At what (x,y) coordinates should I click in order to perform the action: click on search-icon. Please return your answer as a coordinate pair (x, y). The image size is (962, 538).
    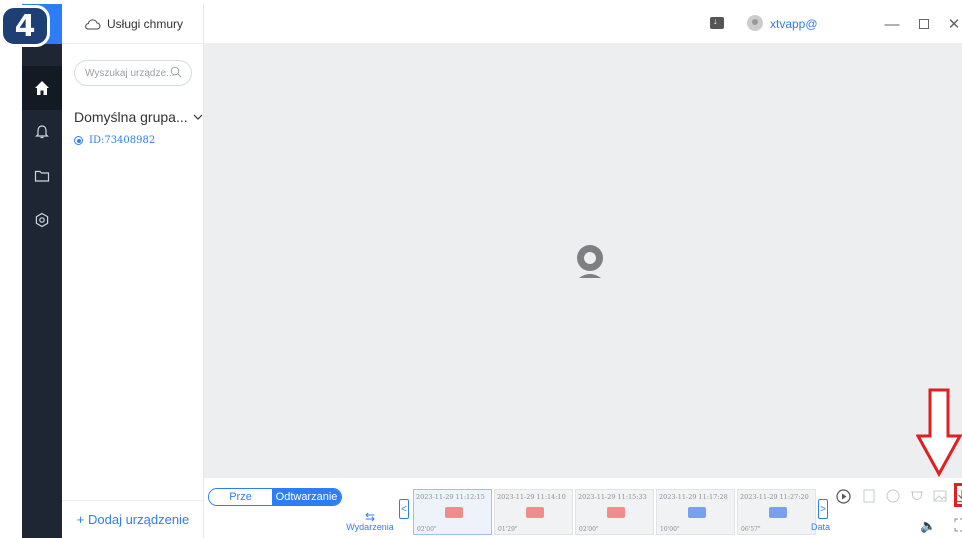
    Looking at the image, I should click on (176, 72).